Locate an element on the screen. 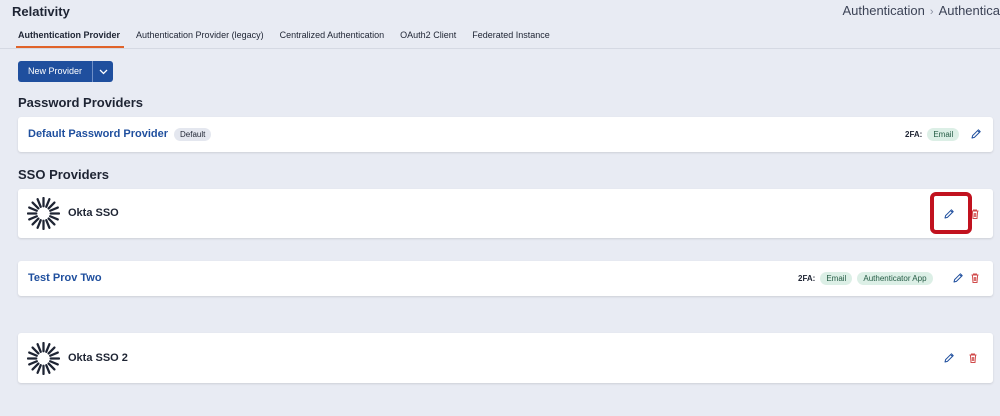  chevron-right-icon: › is located at coordinates (931, 12).